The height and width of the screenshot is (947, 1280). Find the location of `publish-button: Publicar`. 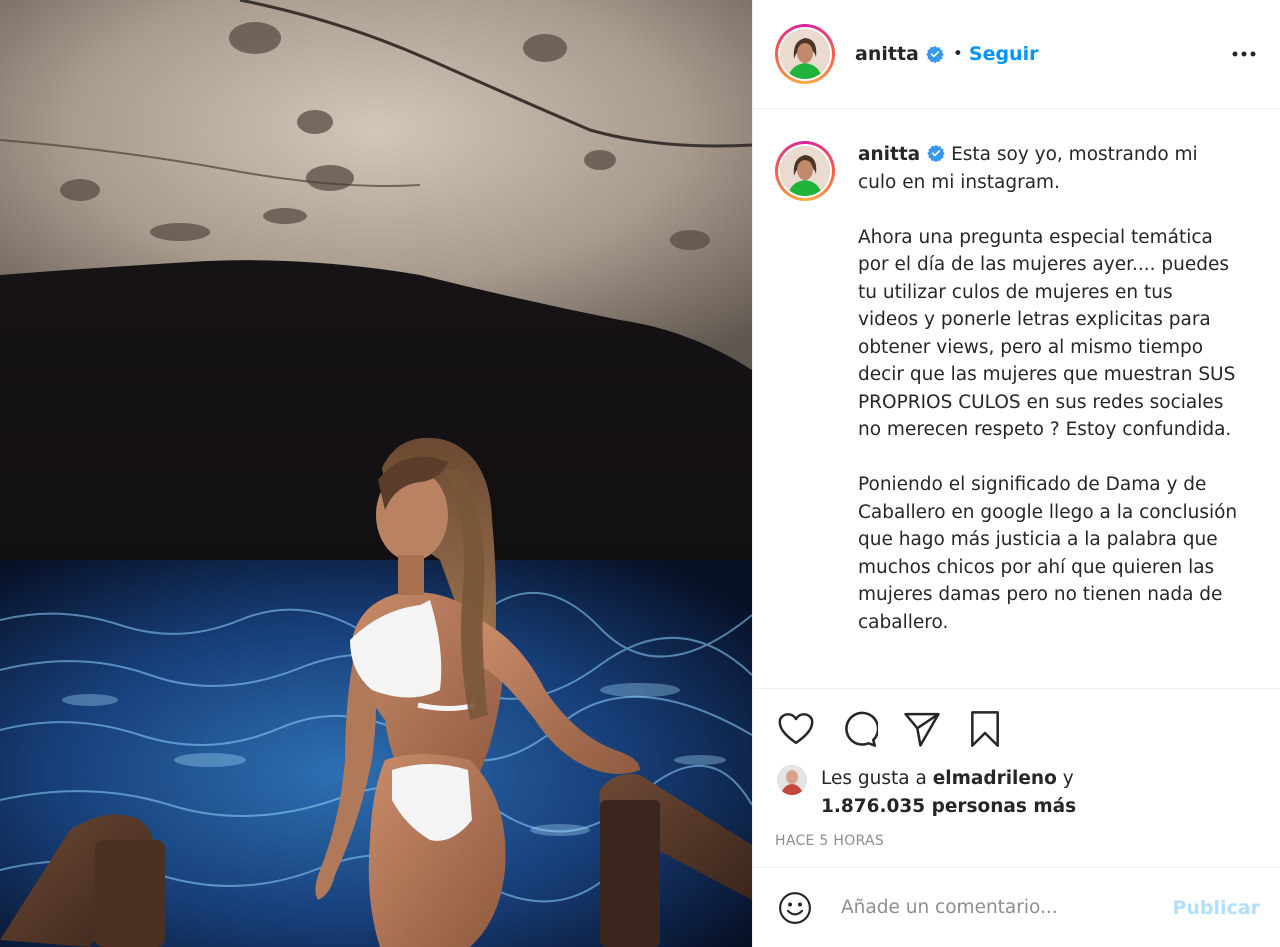

publish-button: Publicar is located at coordinates (1216, 908).